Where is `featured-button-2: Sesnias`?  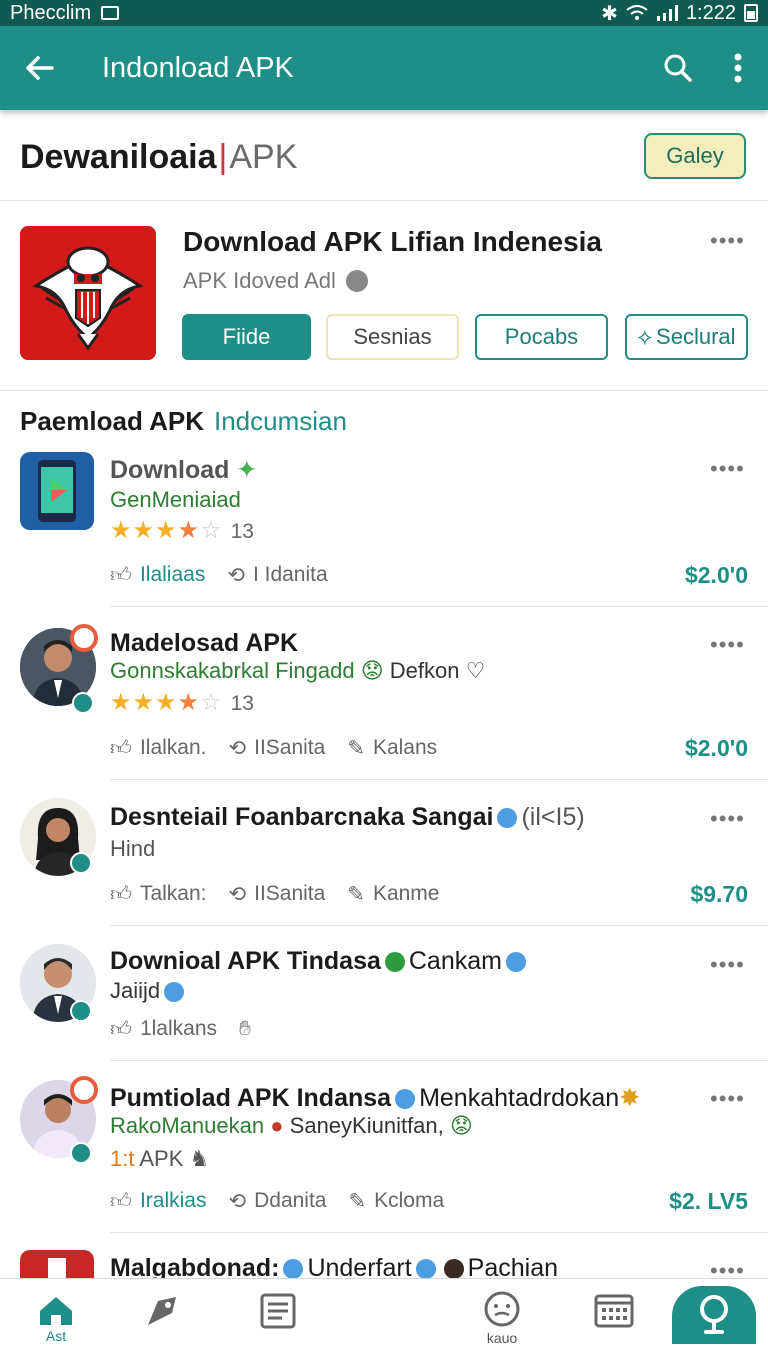
featured-button-2: Sesnias is located at coordinates (392, 337).